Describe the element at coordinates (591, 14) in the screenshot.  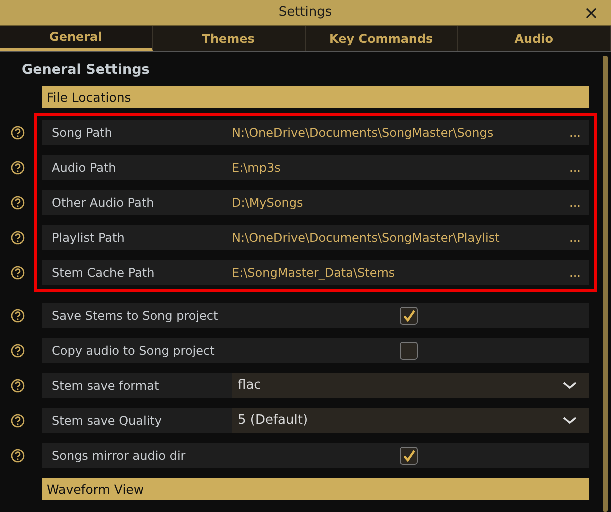
I see `close-button: ×` at that location.